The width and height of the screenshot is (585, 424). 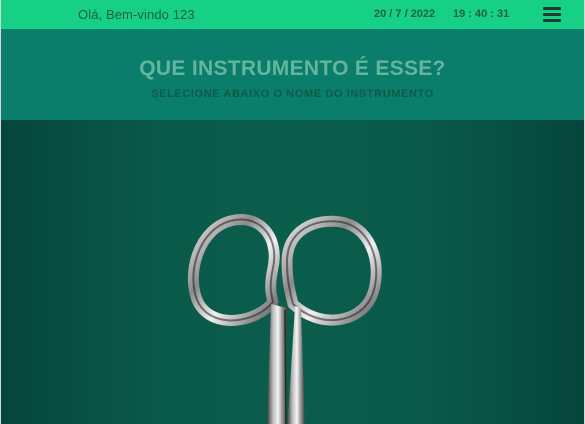 What do you see at coordinates (292, 94) in the screenshot?
I see `page-subtitle: SELECIONE ABAIXO O NOME DO INSTRUMENTO` at bounding box center [292, 94].